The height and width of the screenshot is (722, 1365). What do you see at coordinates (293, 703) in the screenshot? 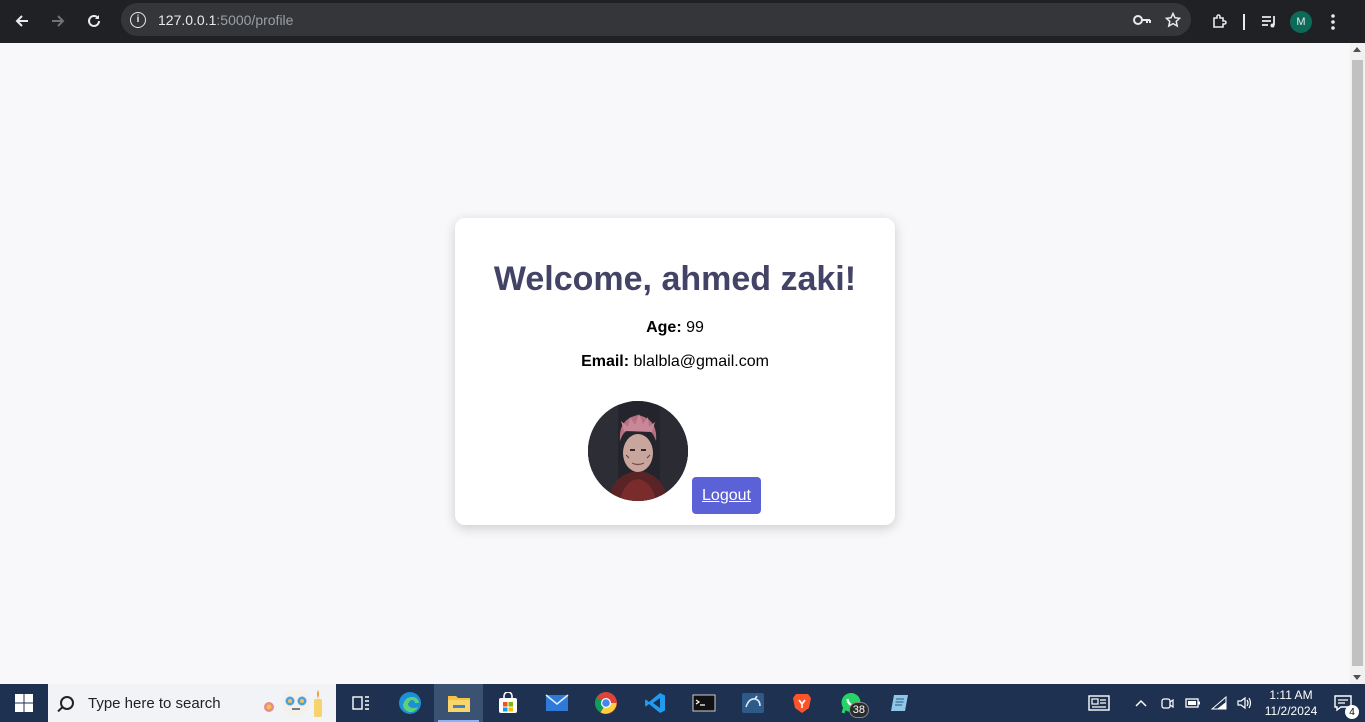
I see `search-highlight-doodle-icon` at bounding box center [293, 703].